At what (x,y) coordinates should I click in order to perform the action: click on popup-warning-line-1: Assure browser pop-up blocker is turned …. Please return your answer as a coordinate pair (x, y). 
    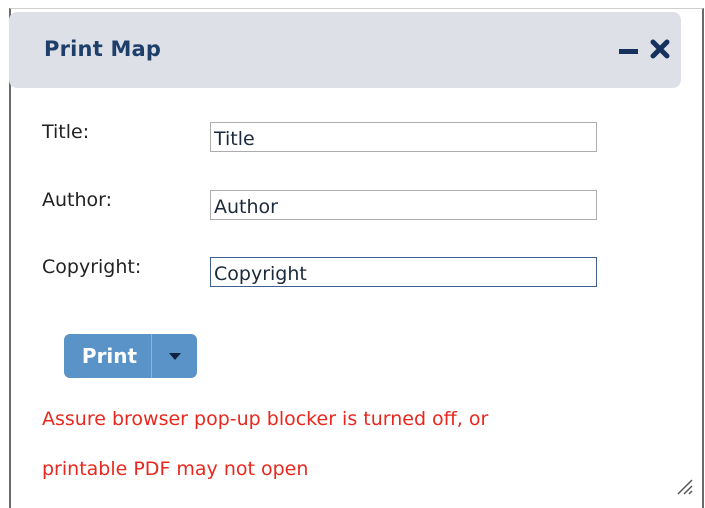
    Looking at the image, I should click on (265, 419).